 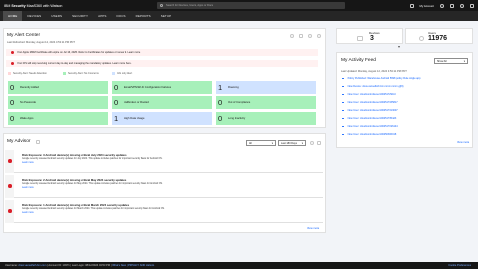 What do you see at coordinates (64, 73) in the screenshot?
I see `legend-swatch-green` at bounding box center [64, 73].